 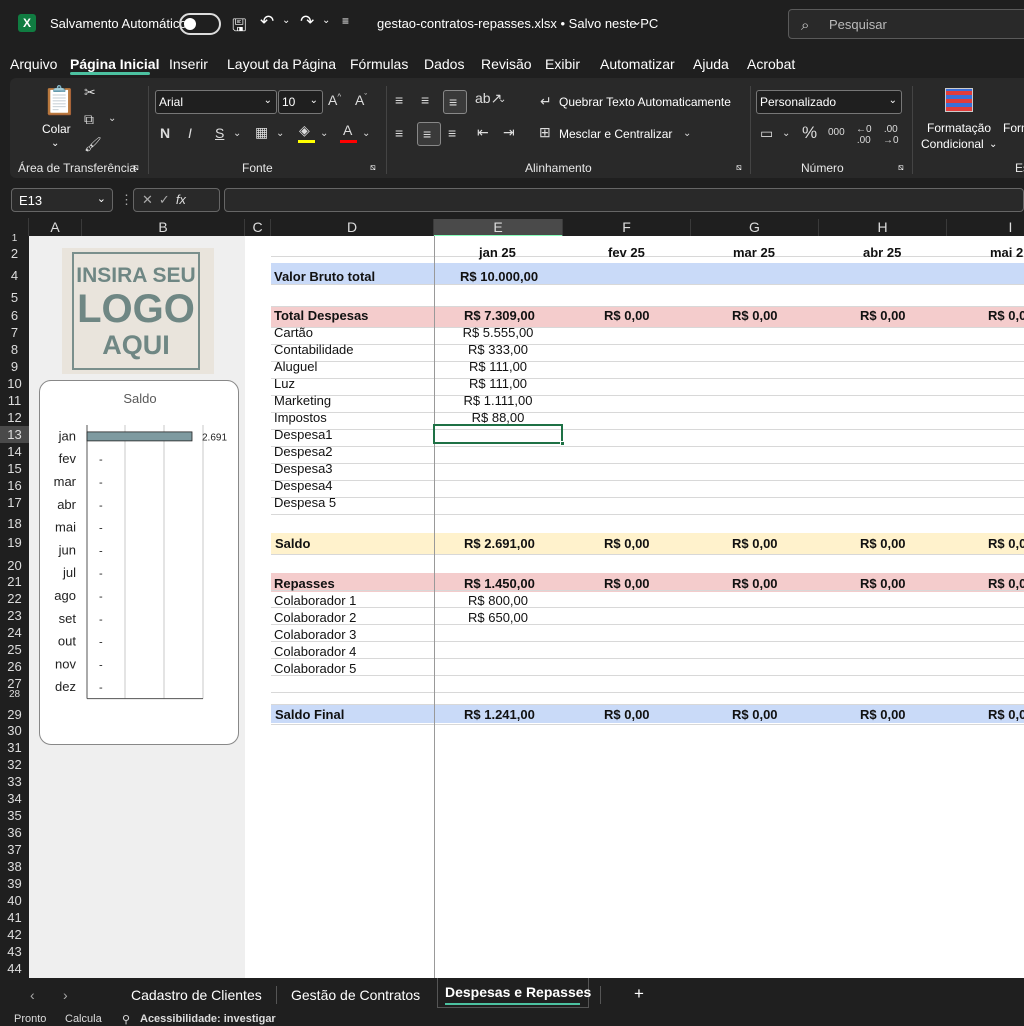 I want to click on month-header-jan: jan 25, so click(x=497, y=252).